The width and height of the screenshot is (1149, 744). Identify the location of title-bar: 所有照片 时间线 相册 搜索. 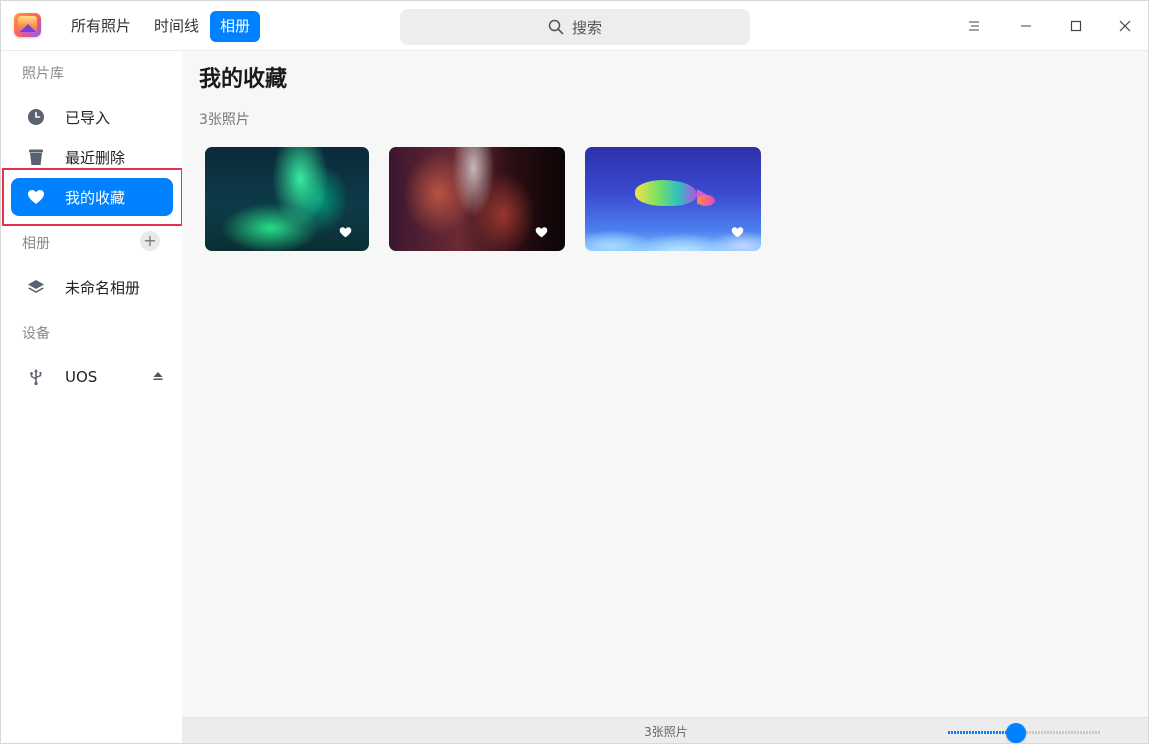
(574, 26).